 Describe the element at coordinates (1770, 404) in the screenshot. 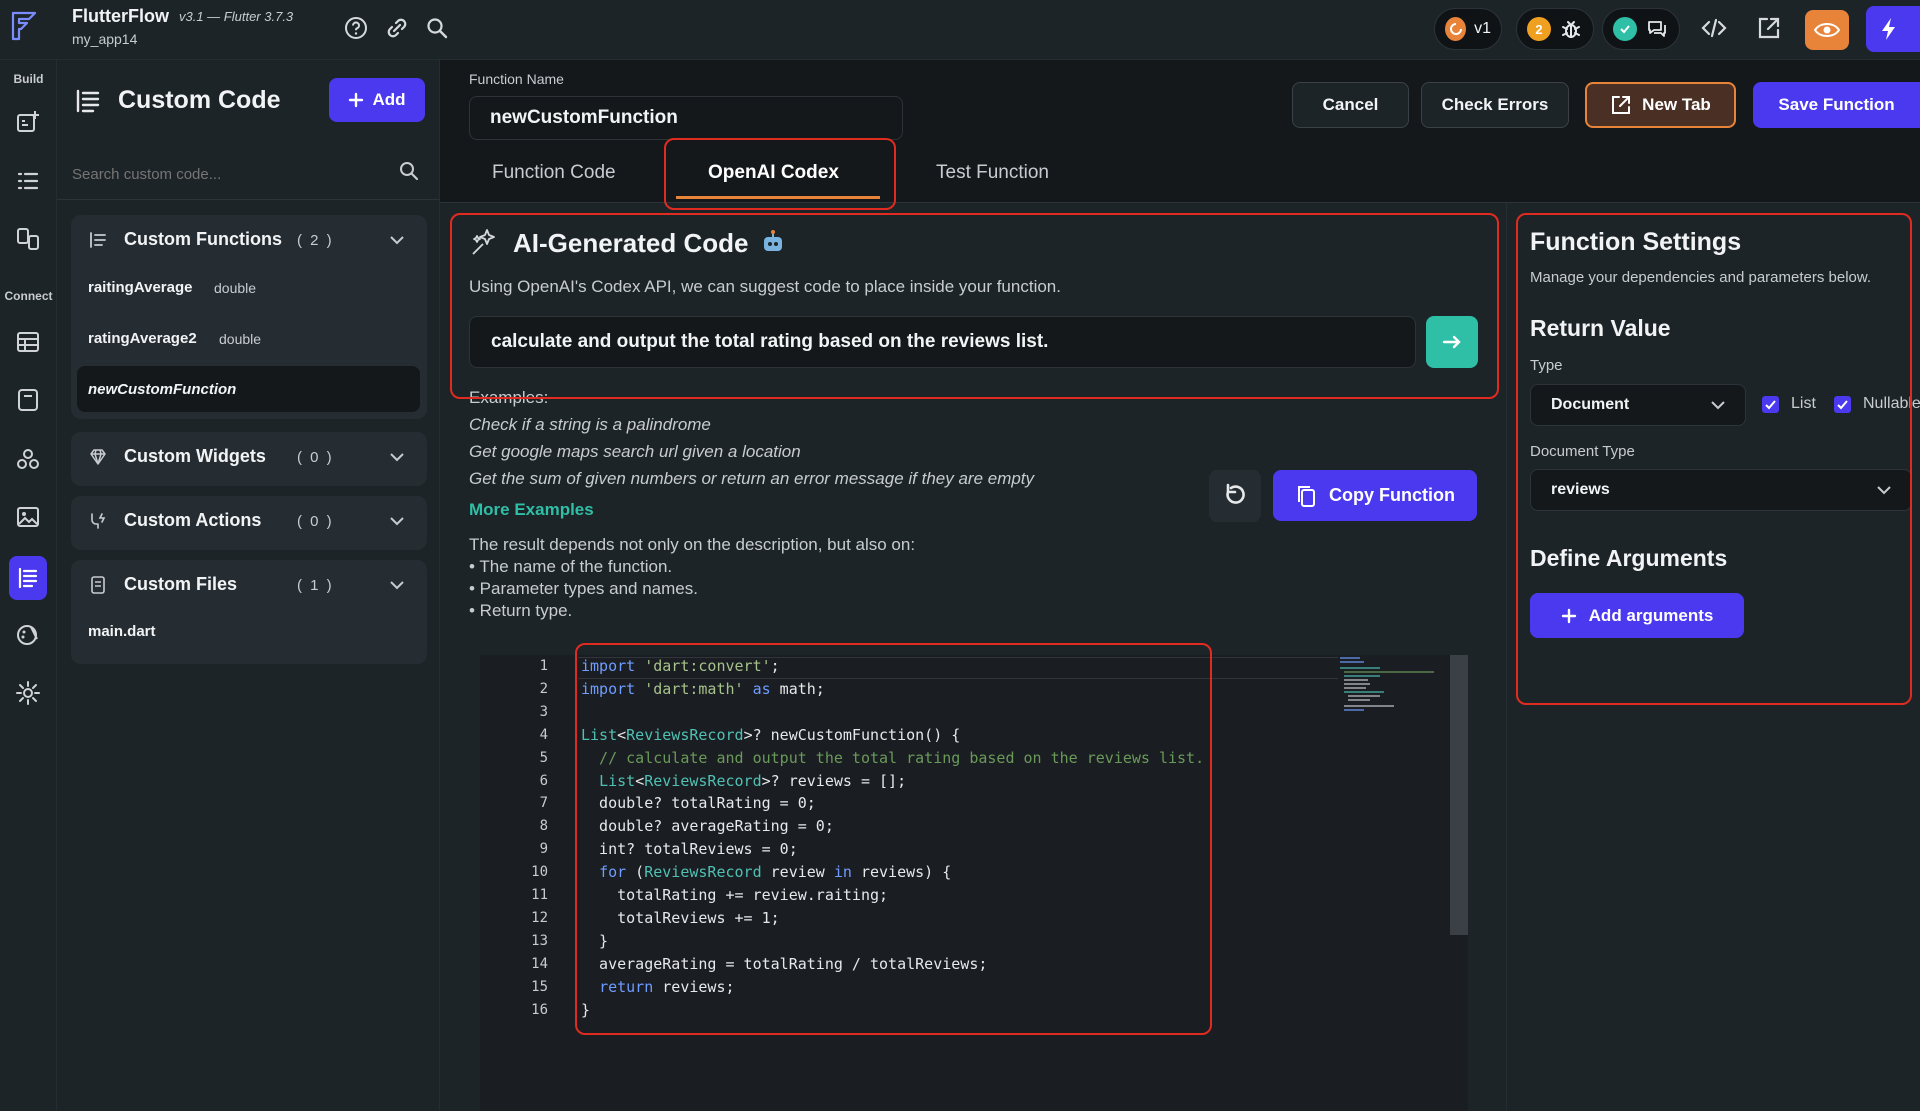

I see `list-checkbox` at that location.